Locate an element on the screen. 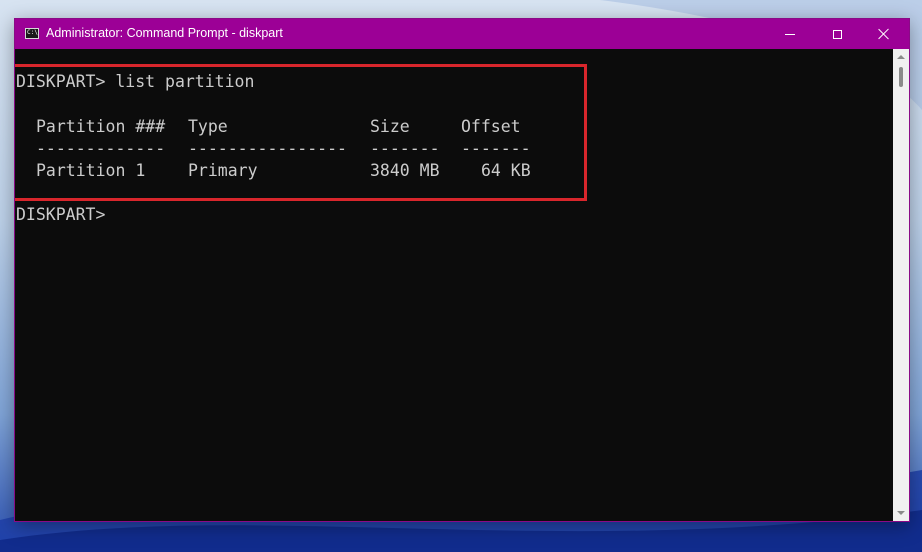  window-title: Administrator: Command Prompt - diskpart is located at coordinates (164, 33).